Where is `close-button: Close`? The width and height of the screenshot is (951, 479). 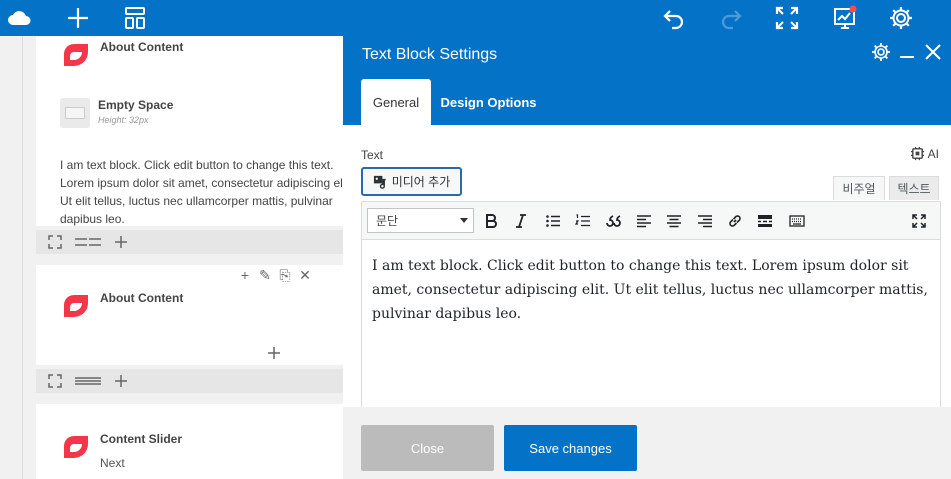 close-button: Close is located at coordinates (427, 448).